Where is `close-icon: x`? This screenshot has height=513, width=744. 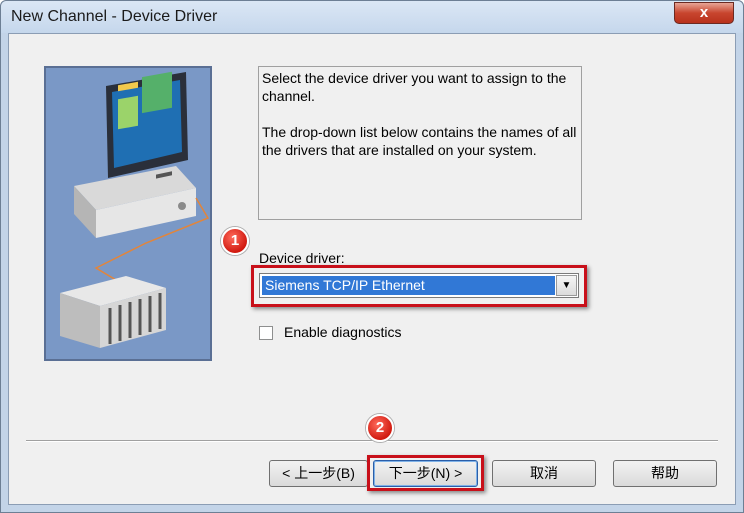 close-icon: x is located at coordinates (704, 12).